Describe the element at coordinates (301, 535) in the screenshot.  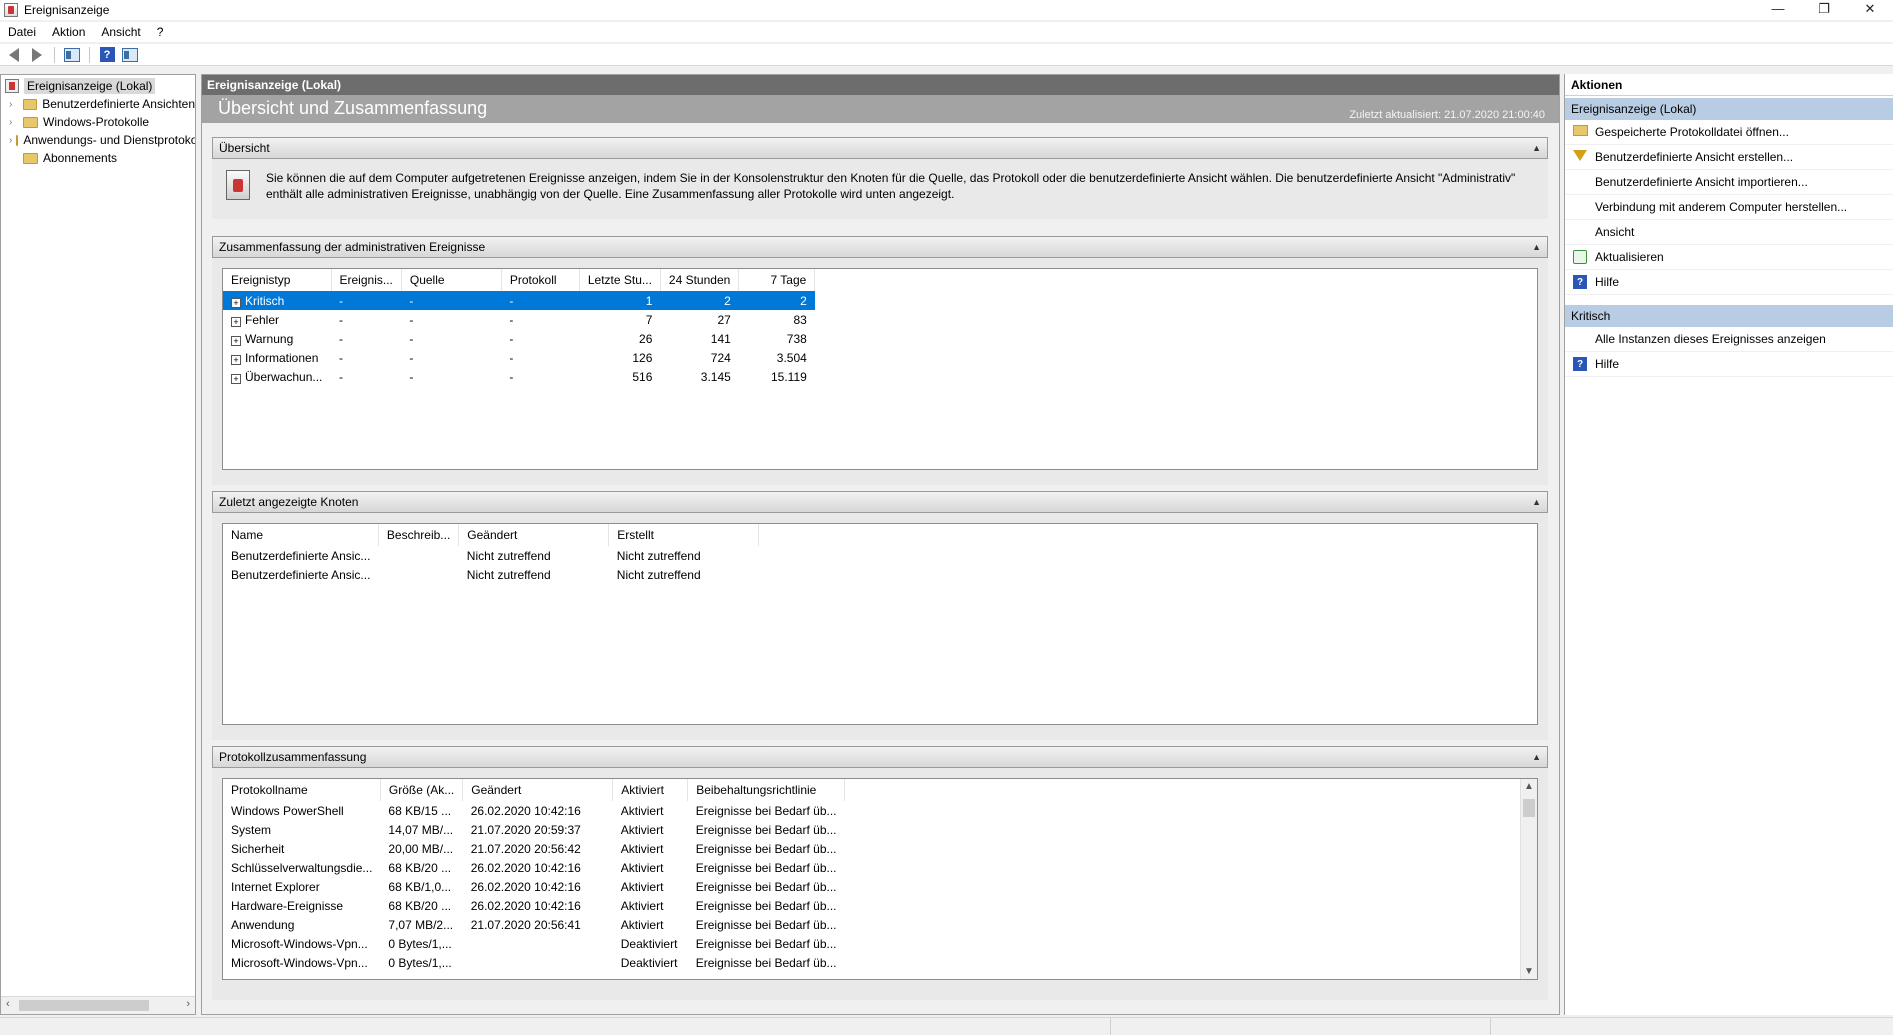
I see `column-header: Name` at that location.